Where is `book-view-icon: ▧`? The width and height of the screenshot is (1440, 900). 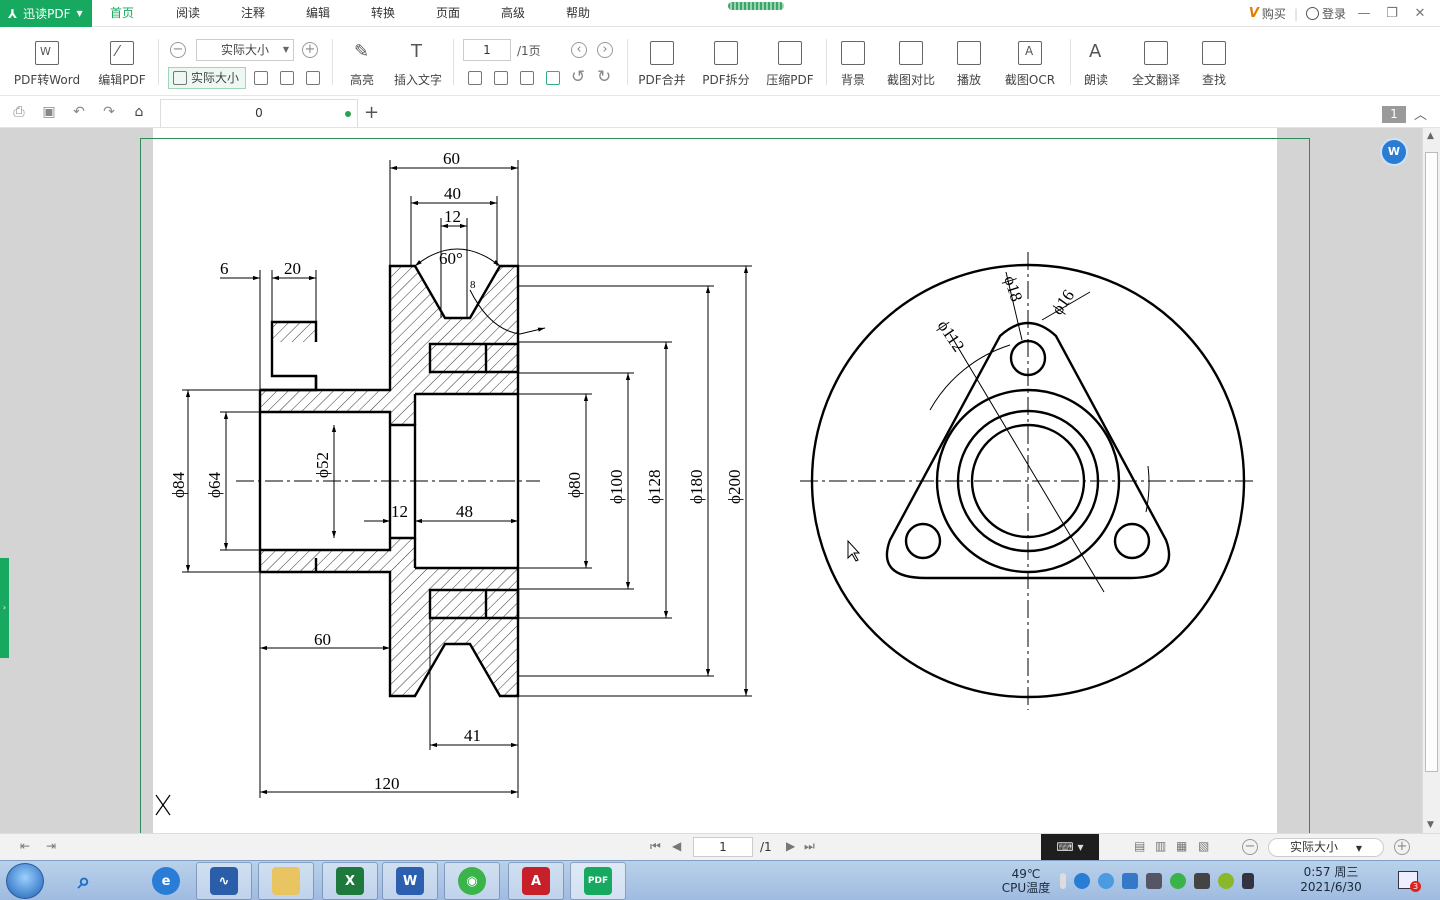
book-view-icon: ▧ is located at coordinates (1203, 846).